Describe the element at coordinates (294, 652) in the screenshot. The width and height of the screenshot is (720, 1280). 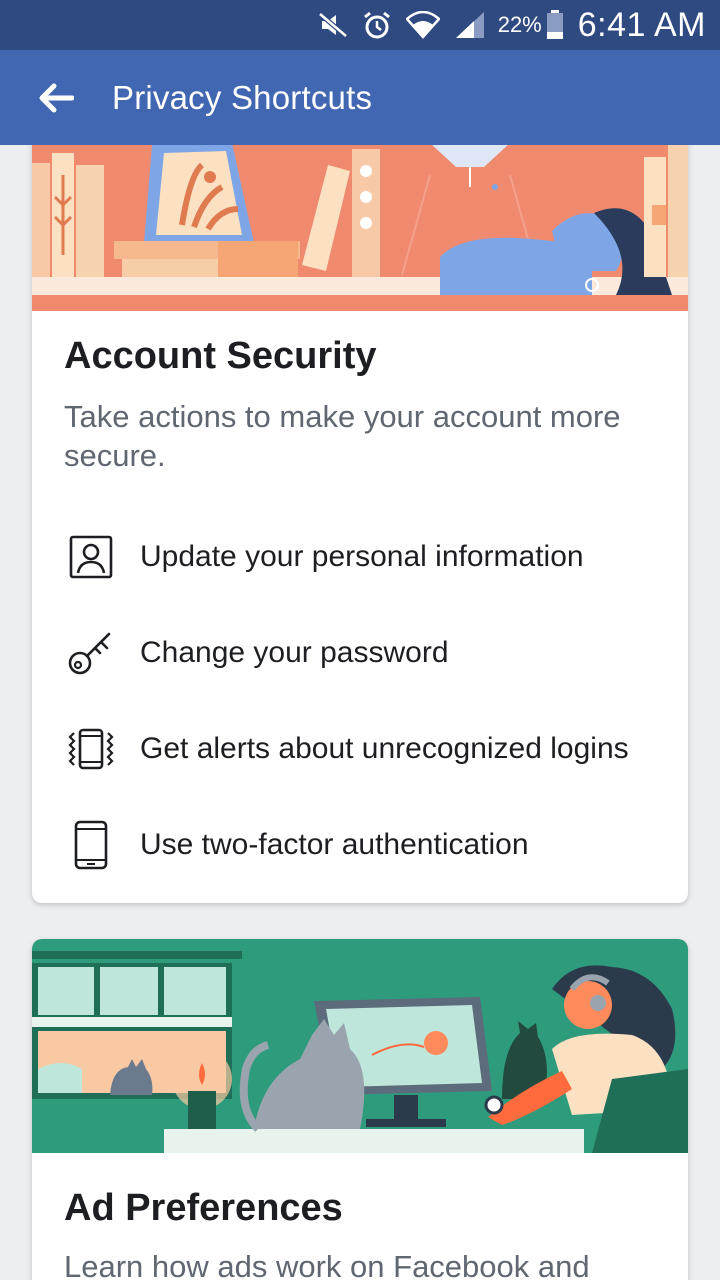
I see `change-password-label: Change your password` at that location.